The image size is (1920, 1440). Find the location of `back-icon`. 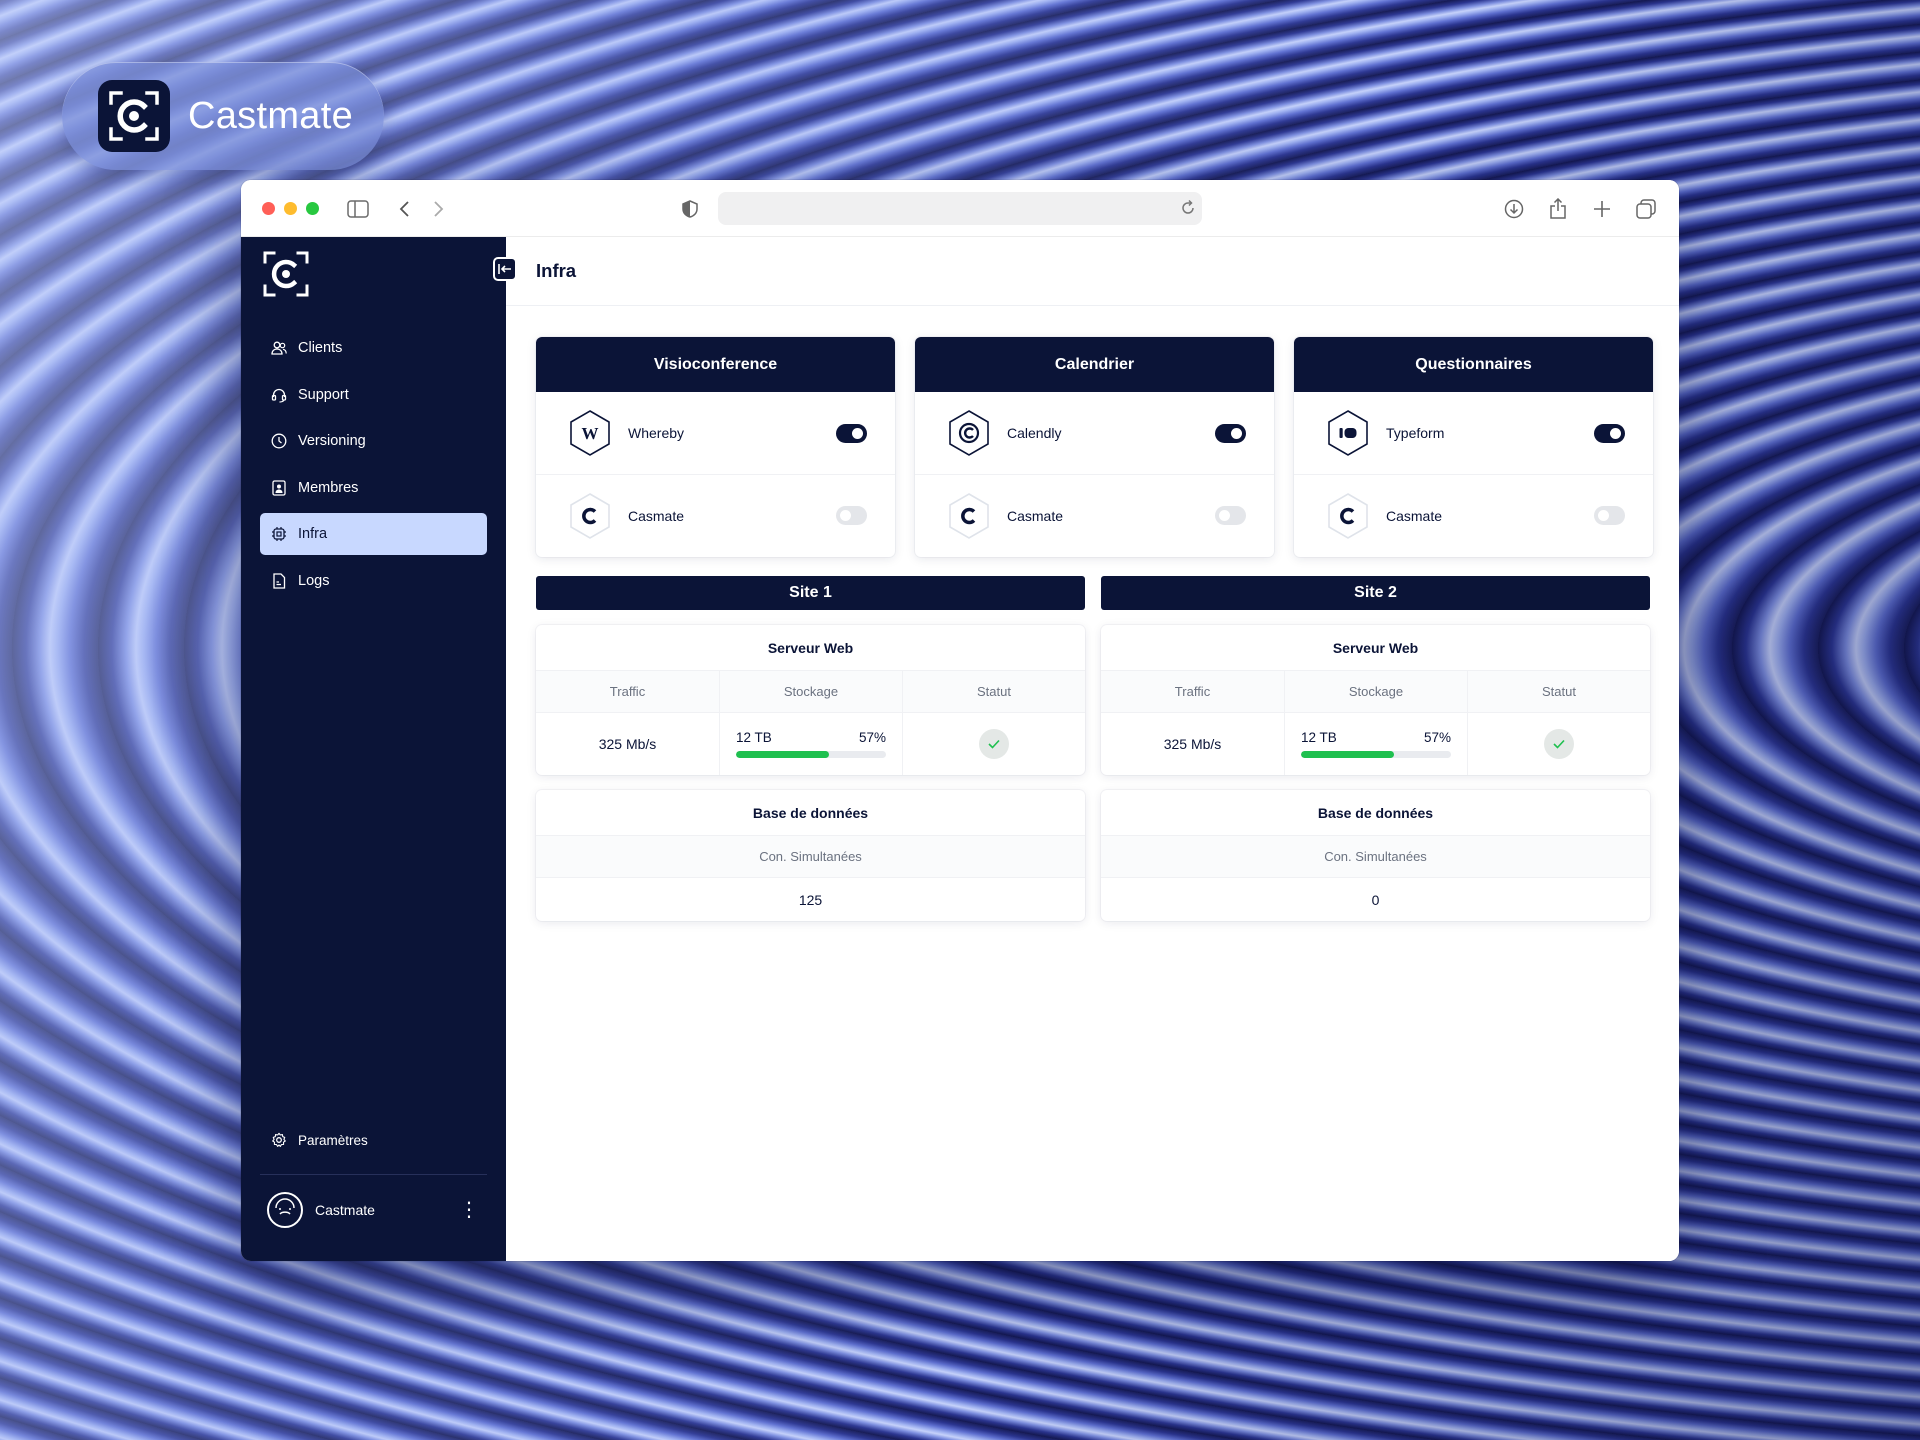

back-icon is located at coordinates (404, 209).